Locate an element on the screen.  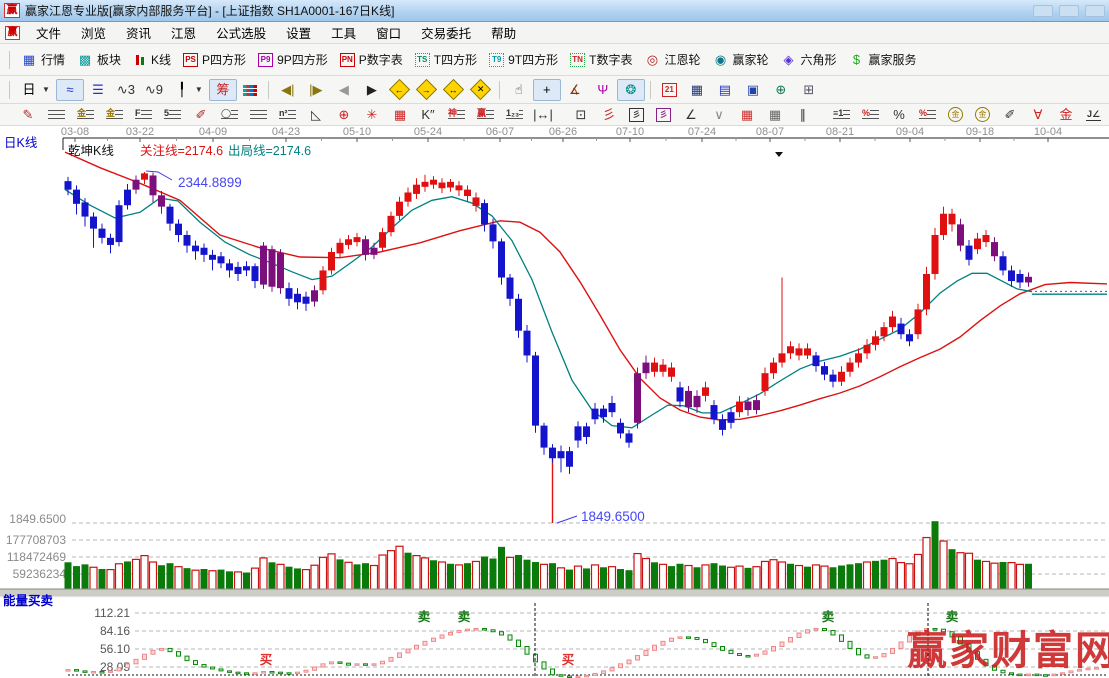
menu-item-1: 文件 is located at coordinates (48, 32).